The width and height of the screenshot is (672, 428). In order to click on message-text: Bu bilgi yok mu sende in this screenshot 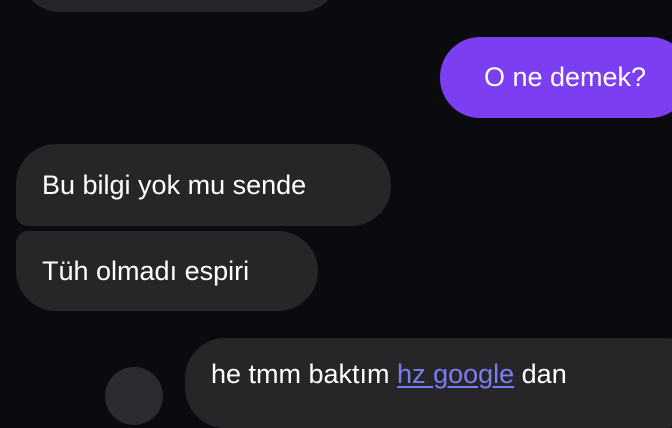, I will do `click(174, 184)`.